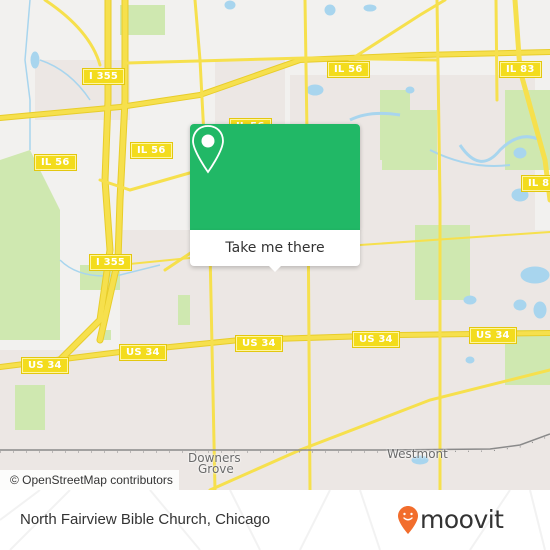 This screenshot has width=550, height=550. I want to click on location-popup: Take me there, so click(275, 198).